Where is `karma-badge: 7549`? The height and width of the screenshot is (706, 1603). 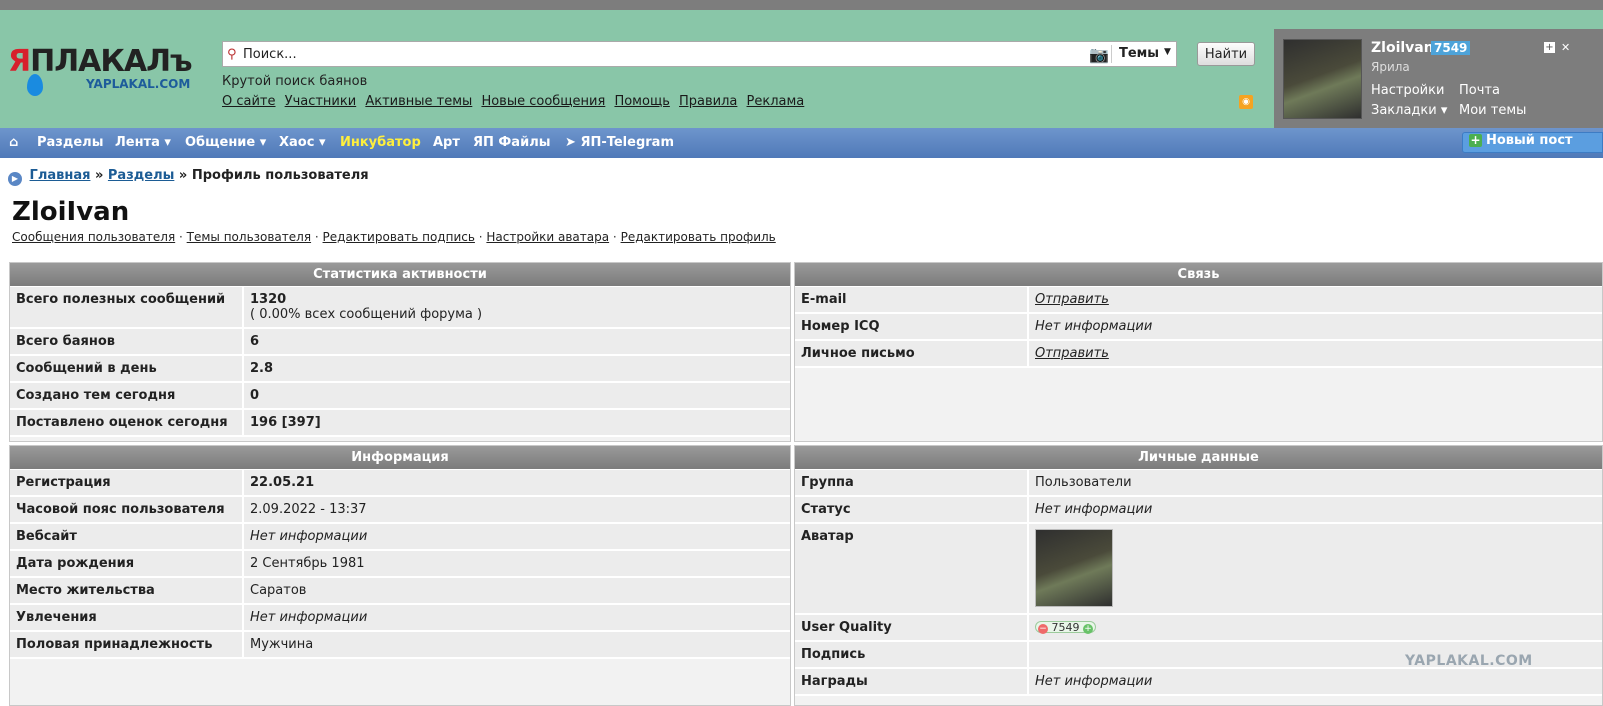
karma-badge: 7549 is located at coordinates (1451, 48).